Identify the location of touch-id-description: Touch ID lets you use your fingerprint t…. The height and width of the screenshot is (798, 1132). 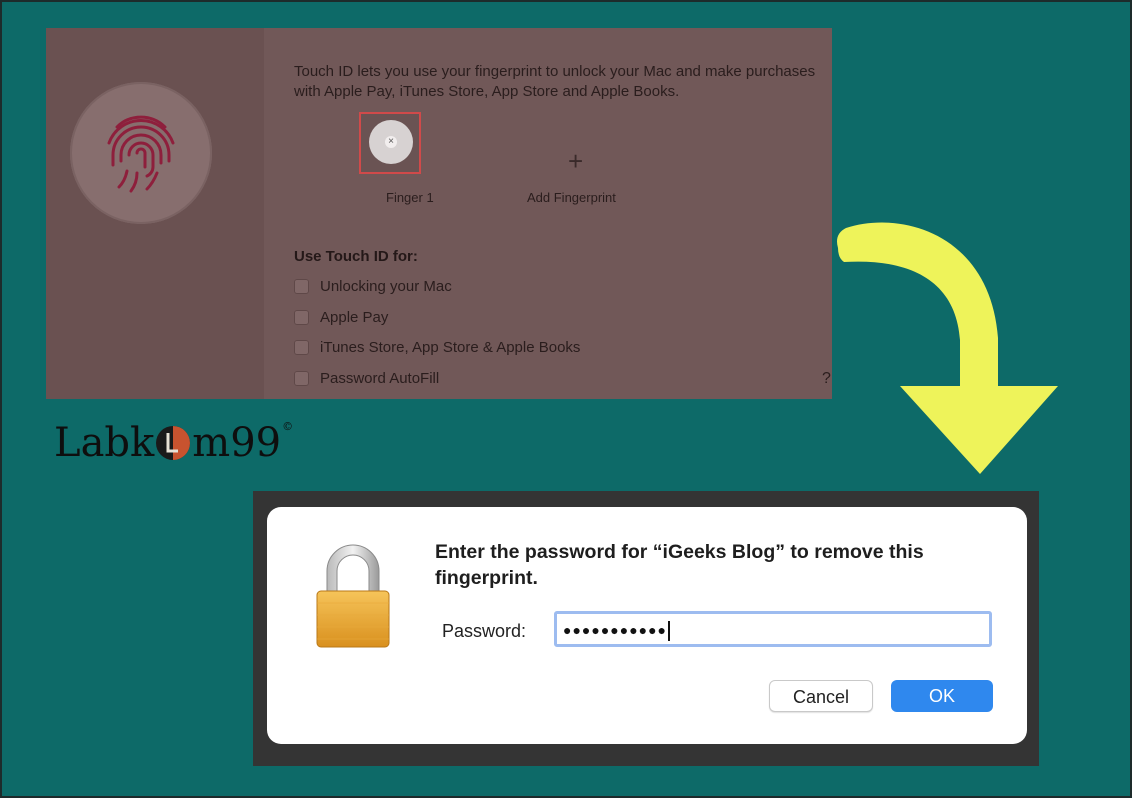
(555, 81).